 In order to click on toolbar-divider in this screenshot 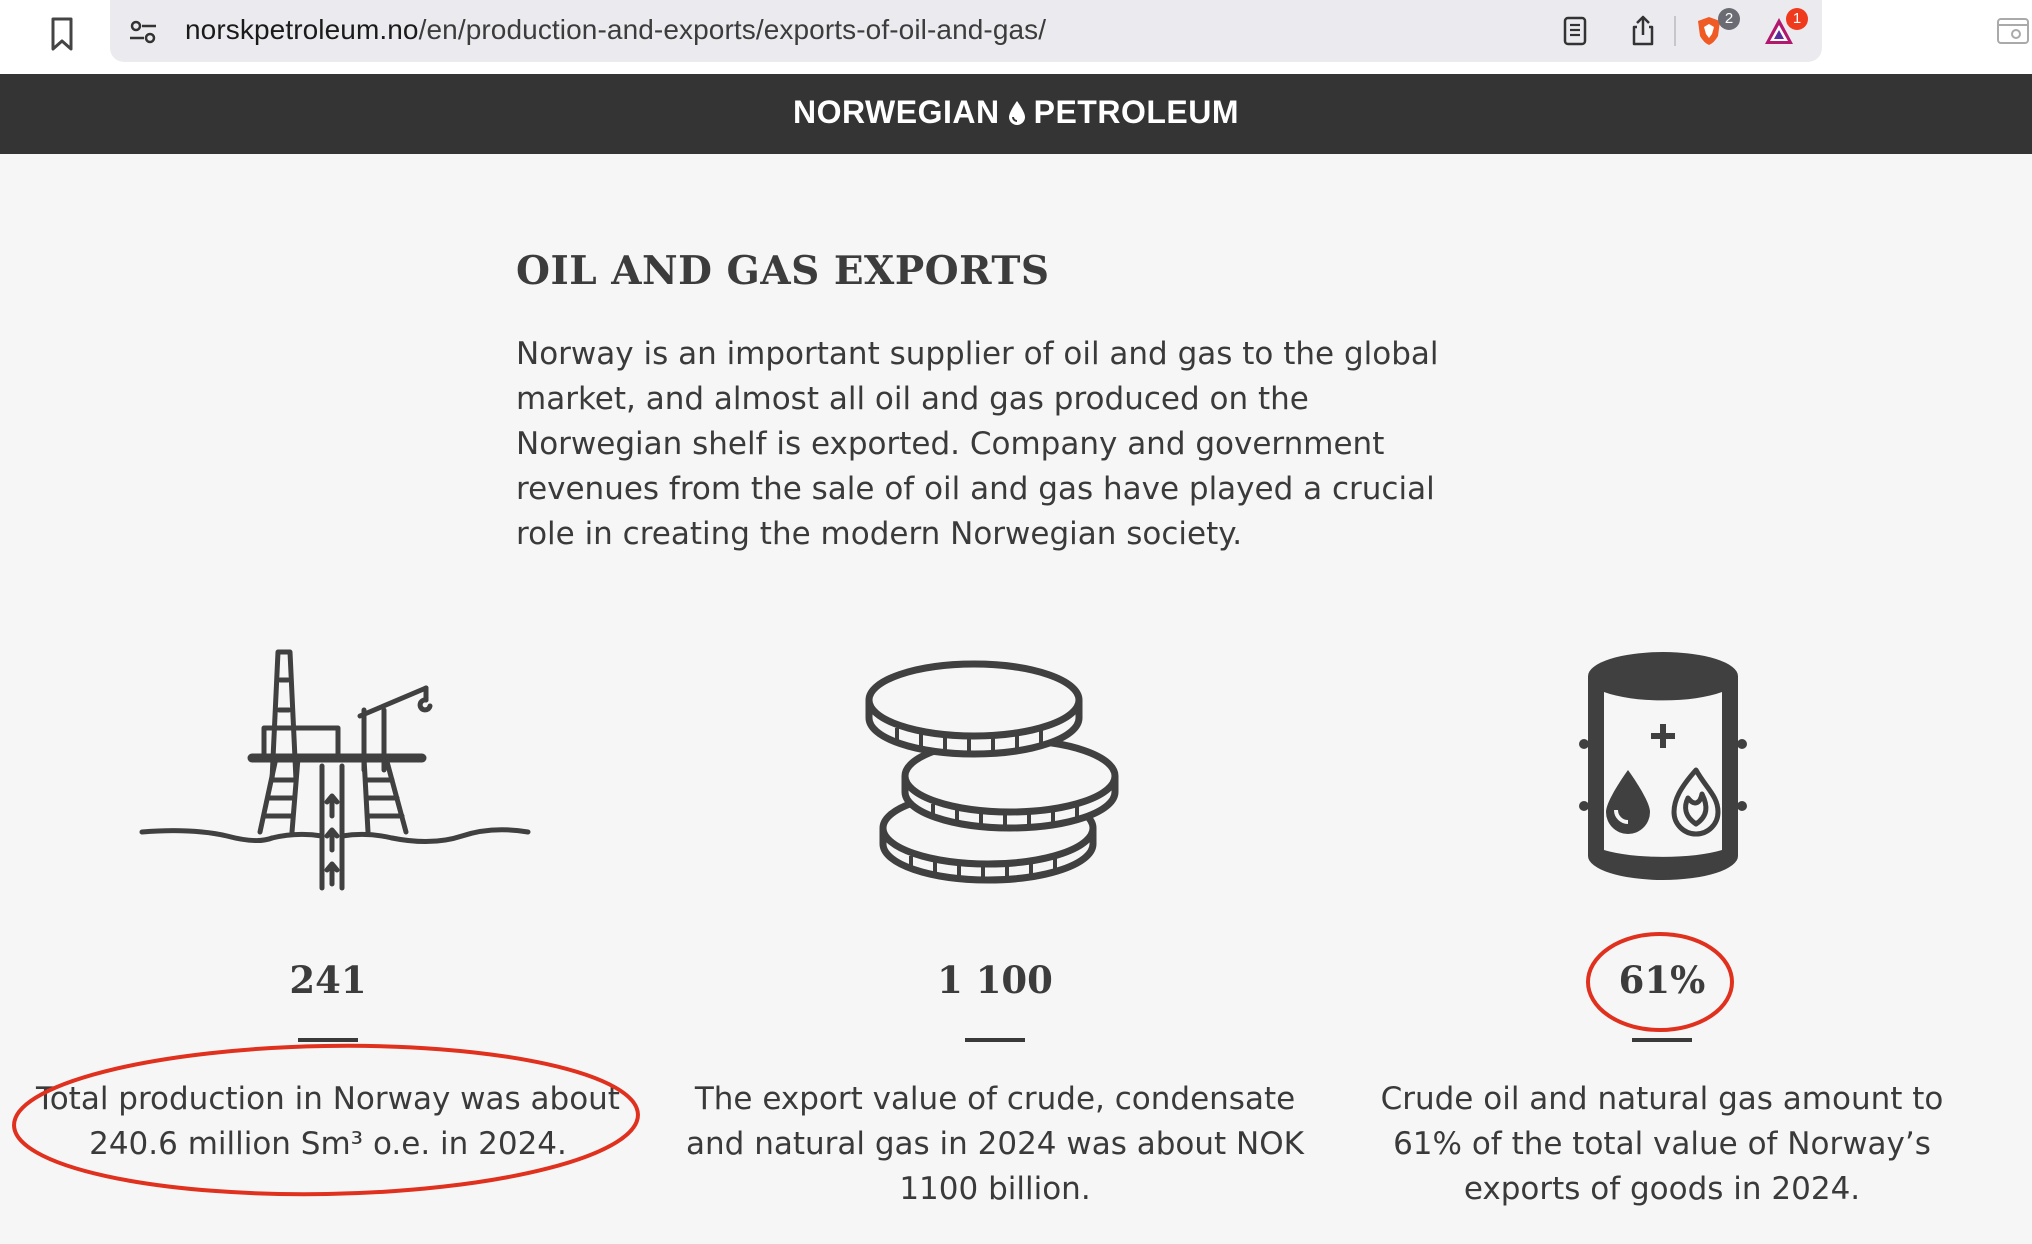, I will do `click(1675, 31)`.